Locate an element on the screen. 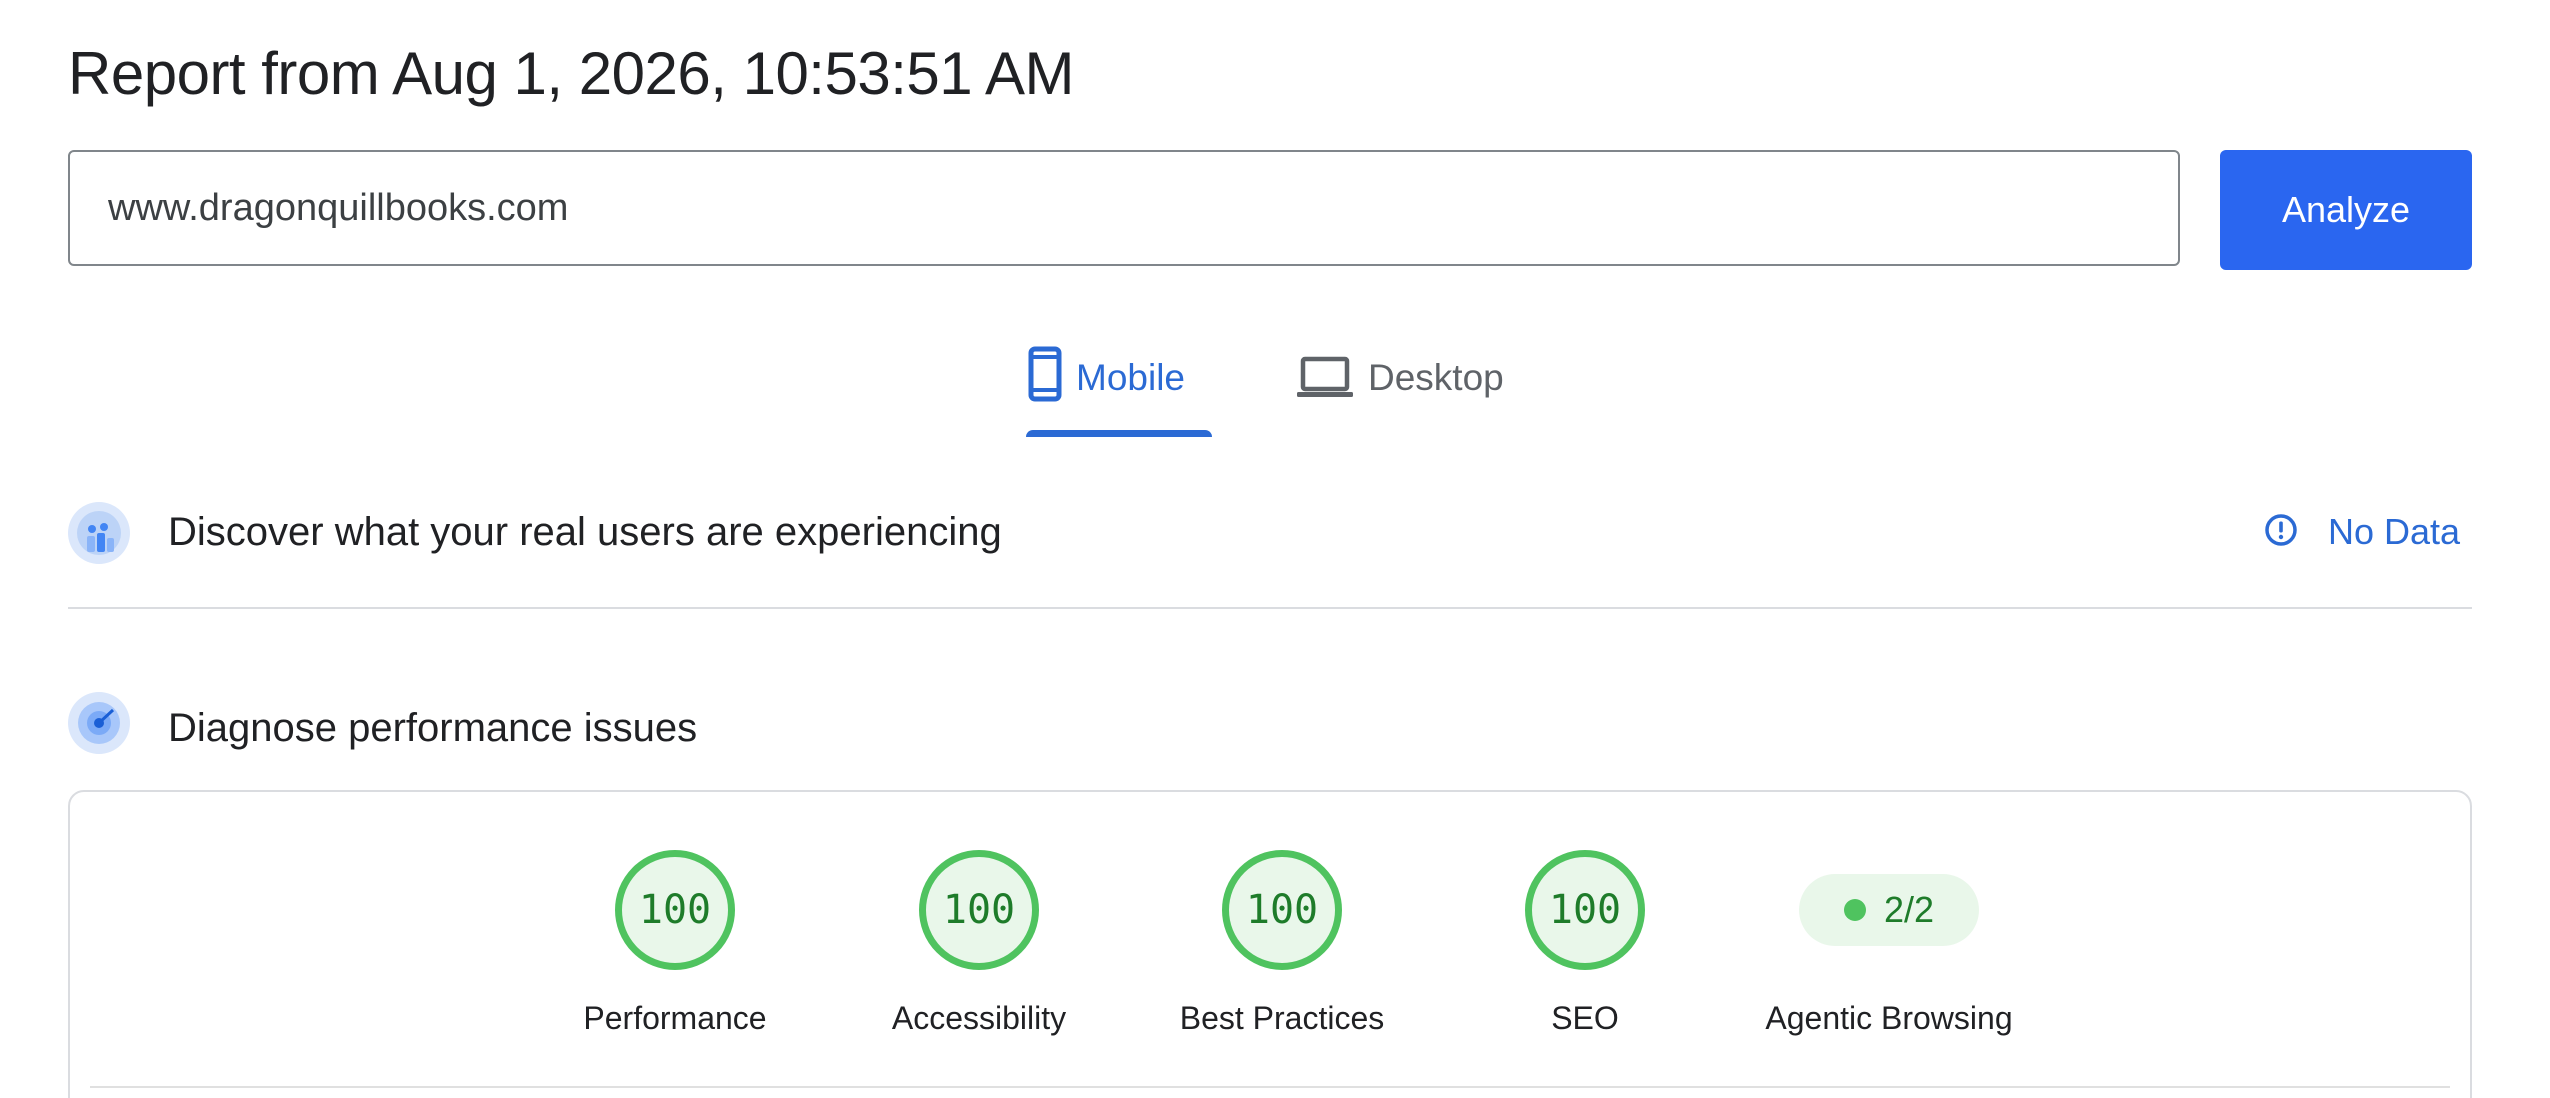 The image size is (2550, 1098). agentic-score-label: Agentic Browsing is located at coordinates (1889, 1018).